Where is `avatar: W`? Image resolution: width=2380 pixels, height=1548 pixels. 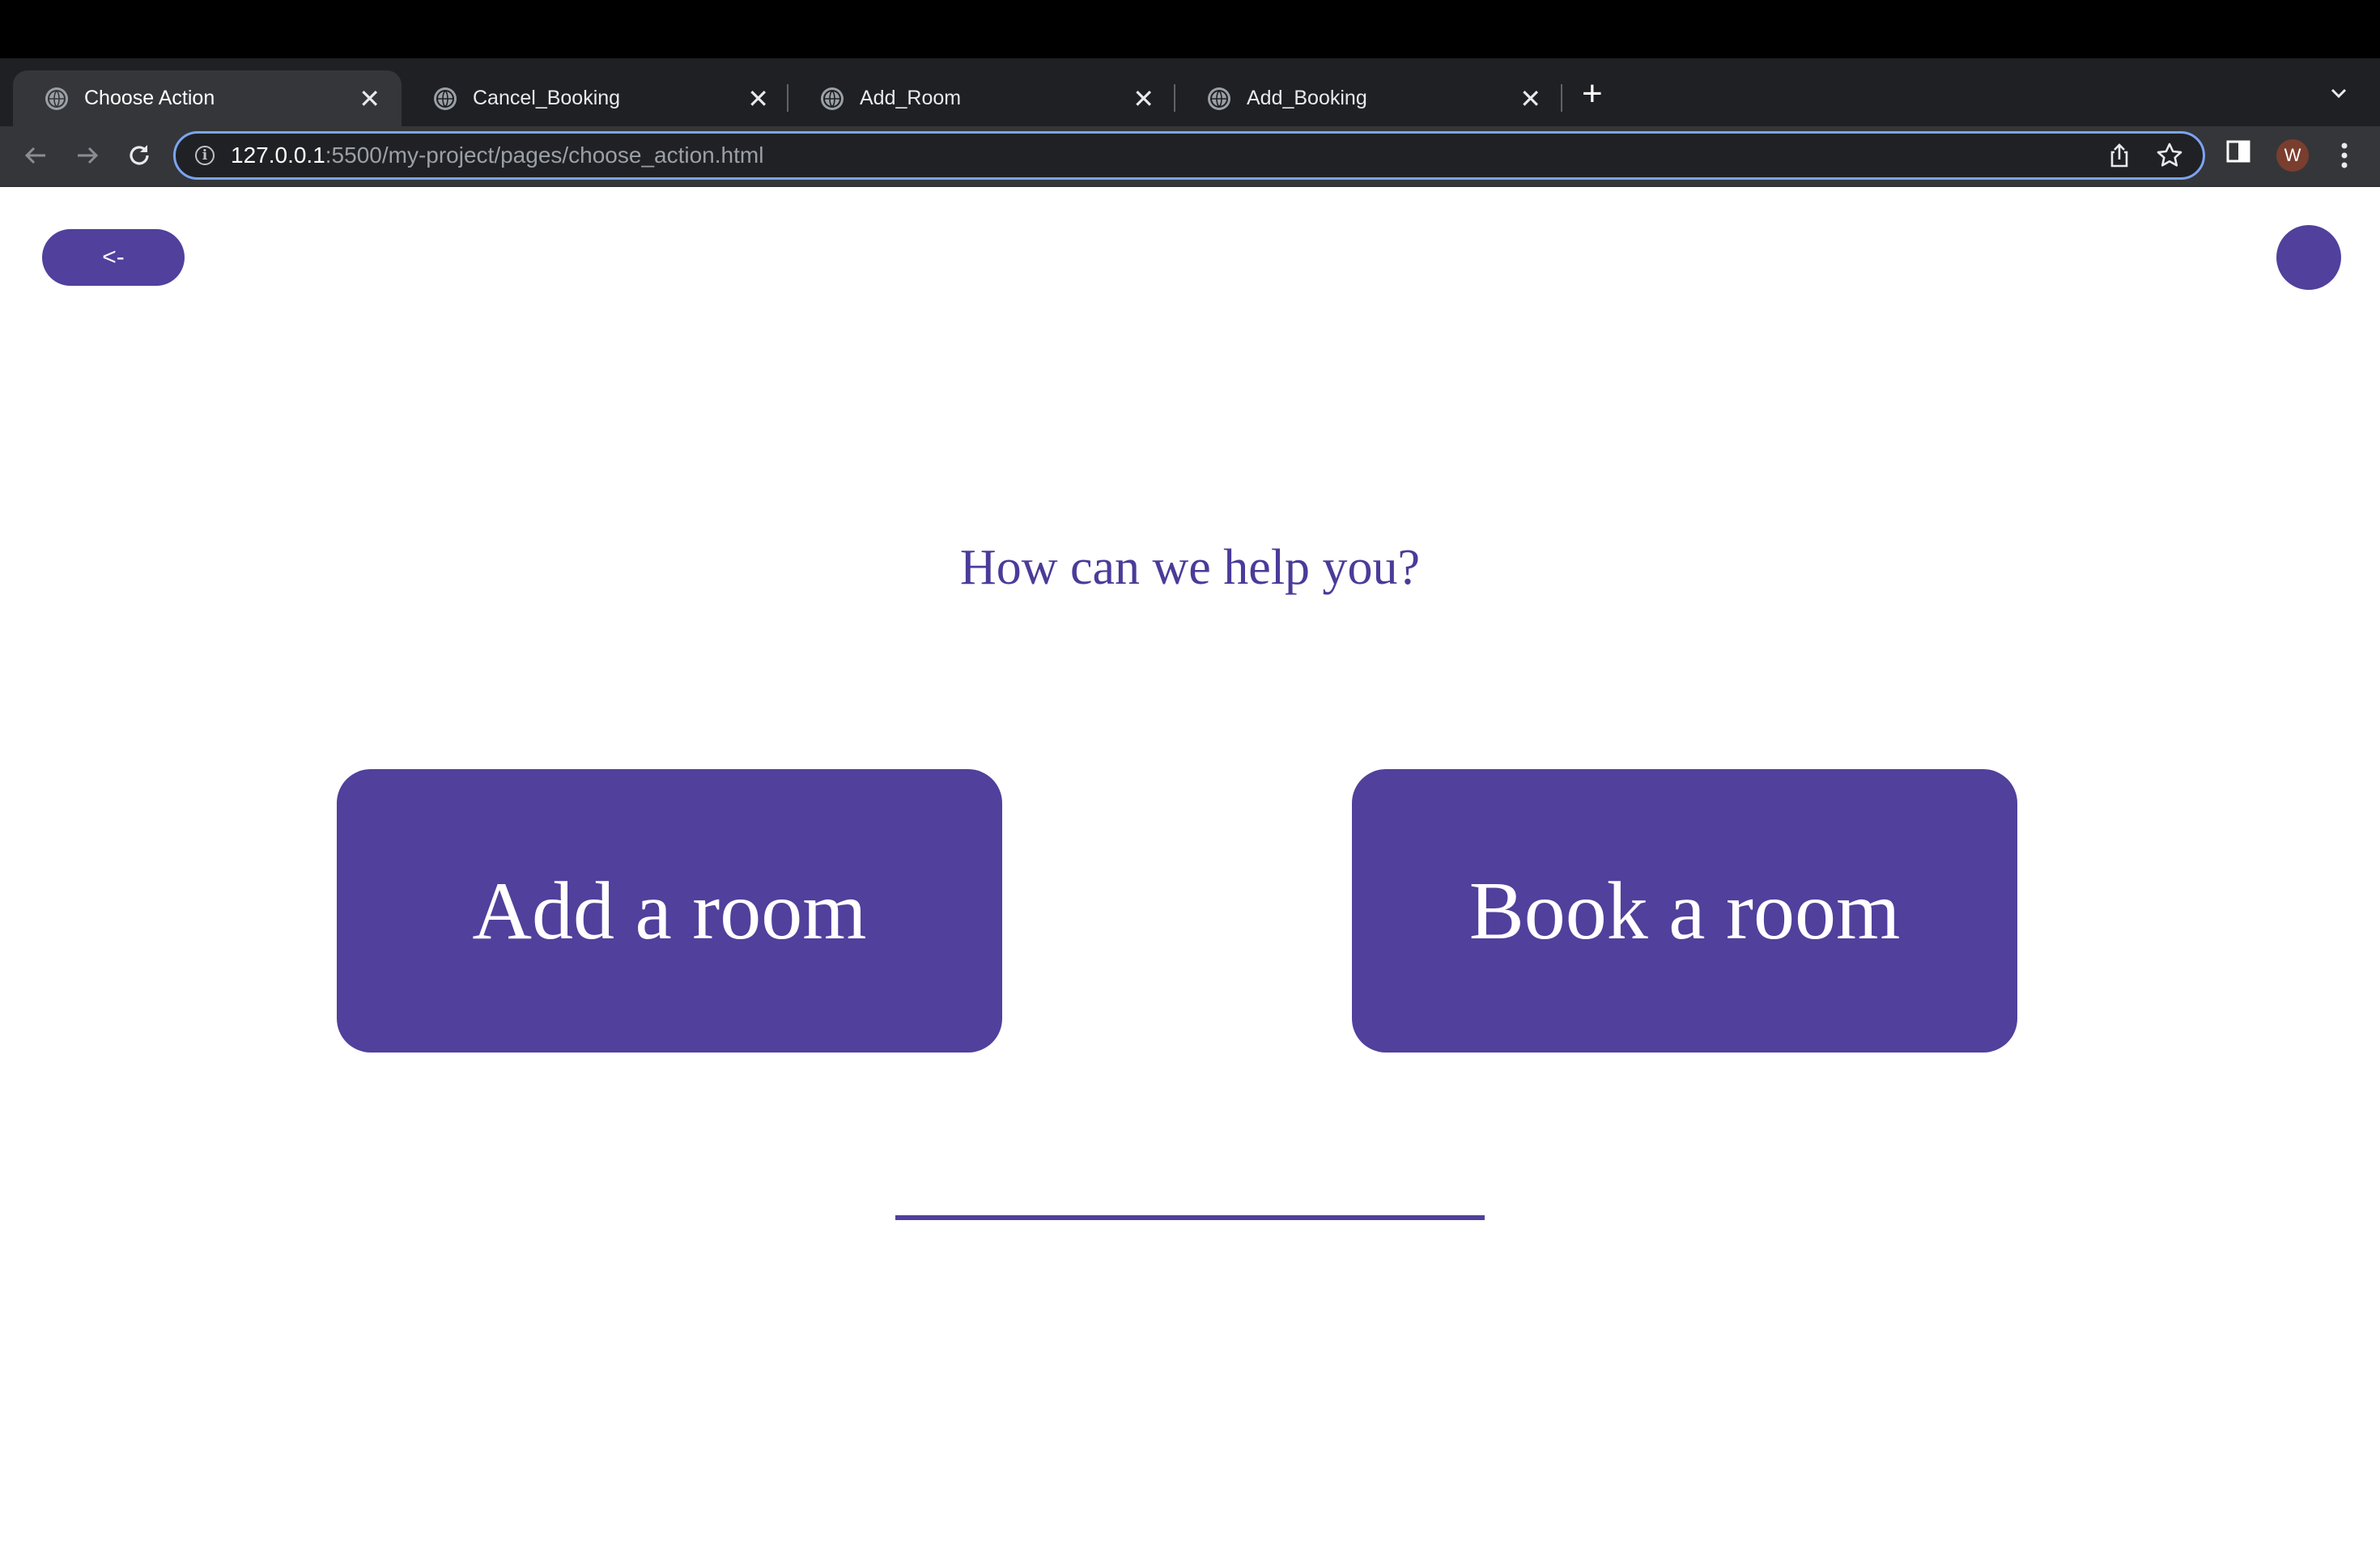
avatar: W is located at coordinates (2292, 156).